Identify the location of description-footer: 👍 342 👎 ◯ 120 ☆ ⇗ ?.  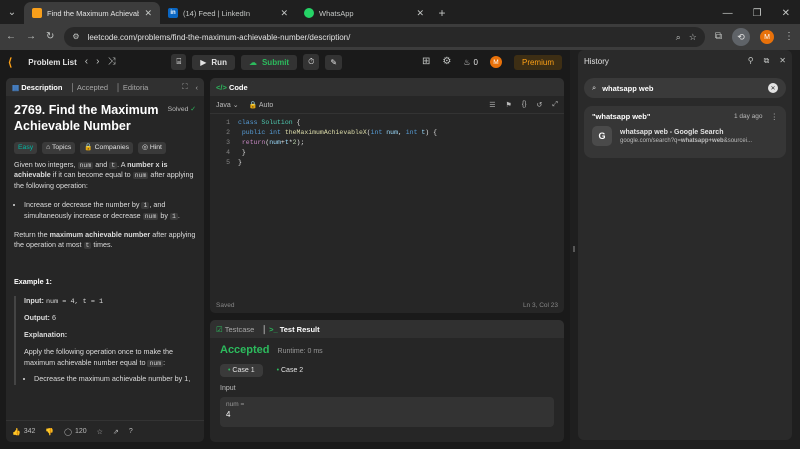
(105, 431).